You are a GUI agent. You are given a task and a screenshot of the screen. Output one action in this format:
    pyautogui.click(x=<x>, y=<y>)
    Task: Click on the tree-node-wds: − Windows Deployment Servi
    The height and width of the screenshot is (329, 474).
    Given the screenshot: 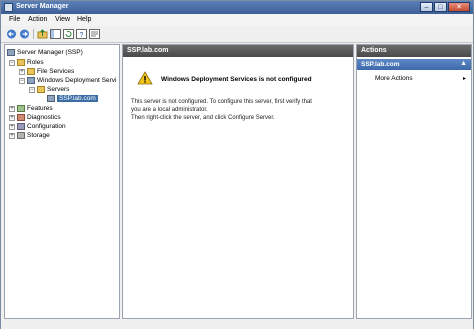 What is the action you would take?
    pyautogui.click(x=67, y=80)
    